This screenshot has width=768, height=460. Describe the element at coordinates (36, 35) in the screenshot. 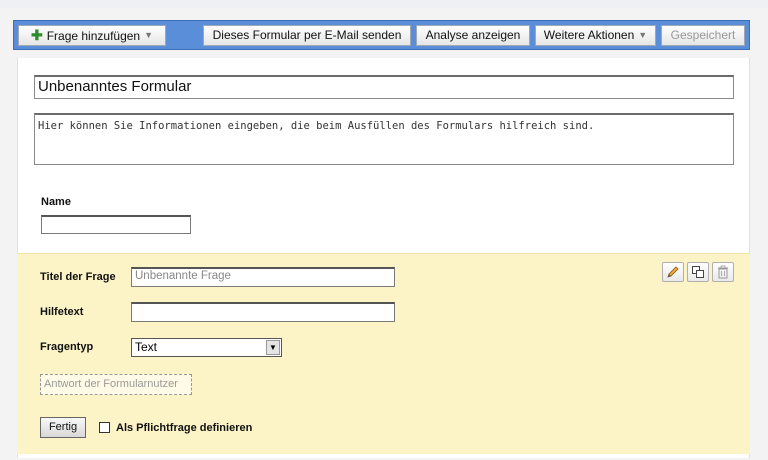

I see `plus-icon: ✚` at that location.